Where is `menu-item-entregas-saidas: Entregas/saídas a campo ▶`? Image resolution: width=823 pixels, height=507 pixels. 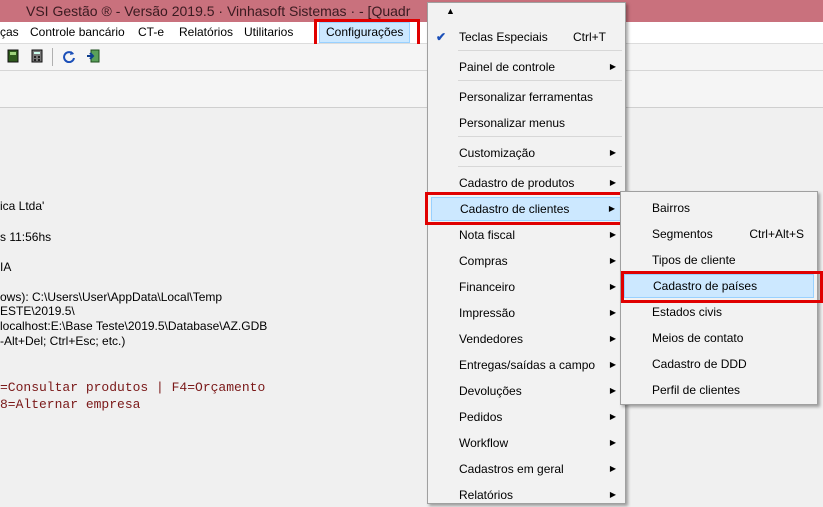 menu-item-entregas-saidas: Entregas/saídas a campo ▶ is located at coordinates (526, 365).